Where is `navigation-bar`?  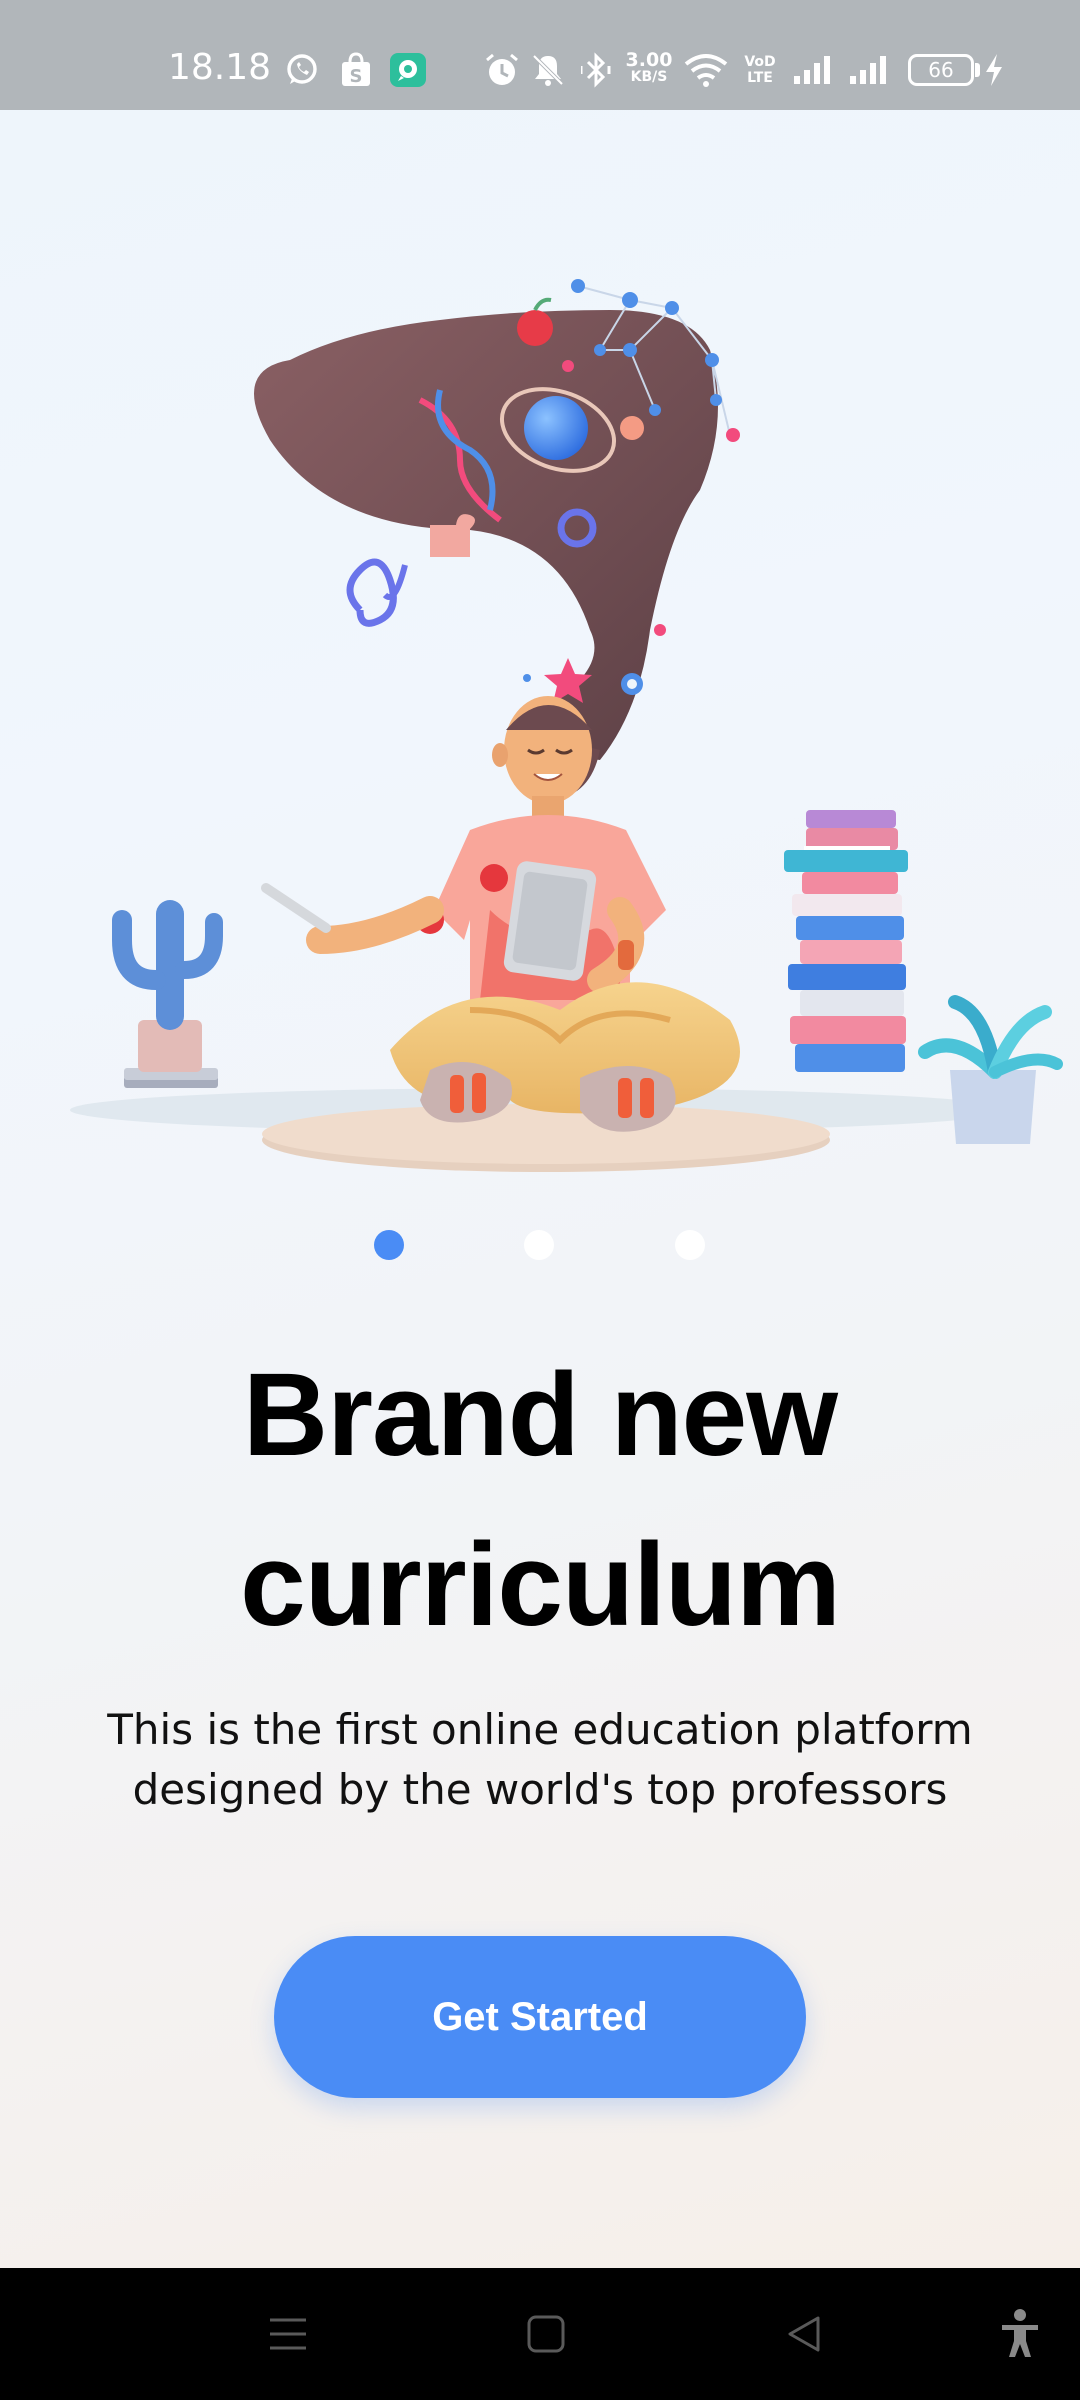 navigation-bar is located at coordinates (540, 2334).